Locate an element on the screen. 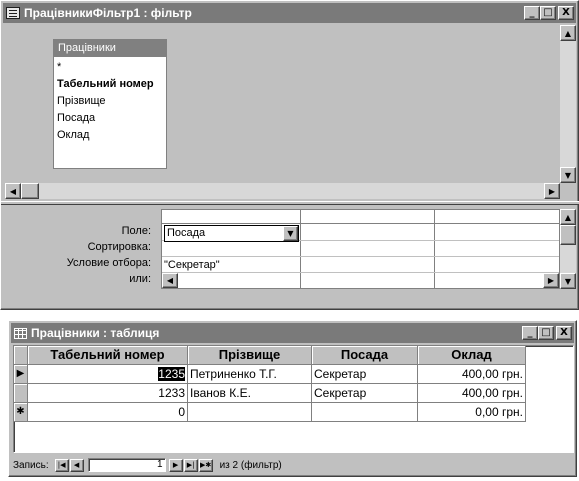 The image size is (579, 481). cell-surname: Іванов К.Е. is located at coordinates (250, 393).